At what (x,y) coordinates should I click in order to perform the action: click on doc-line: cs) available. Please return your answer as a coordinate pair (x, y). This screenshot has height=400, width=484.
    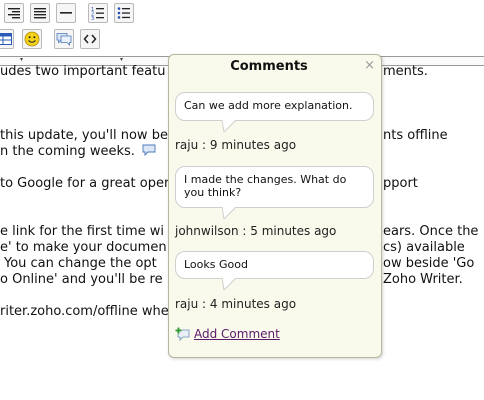
    Looking at the image, I should click on (424, 247).